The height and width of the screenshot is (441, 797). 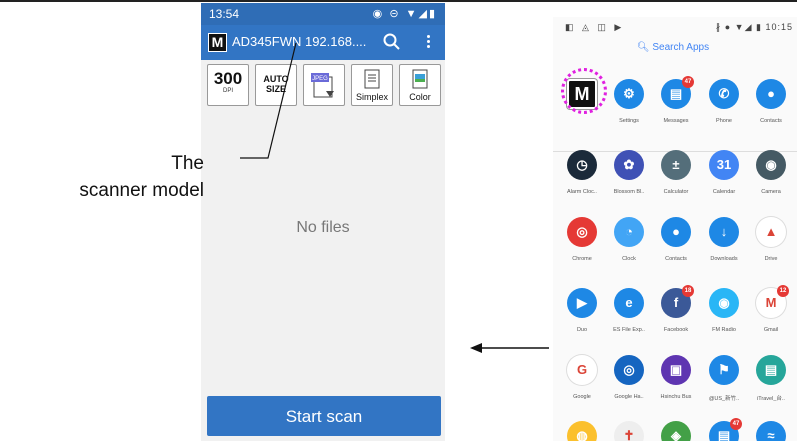 I want to click on app-launcher-item: f 18 Facebook, so click(x=676, y=309).